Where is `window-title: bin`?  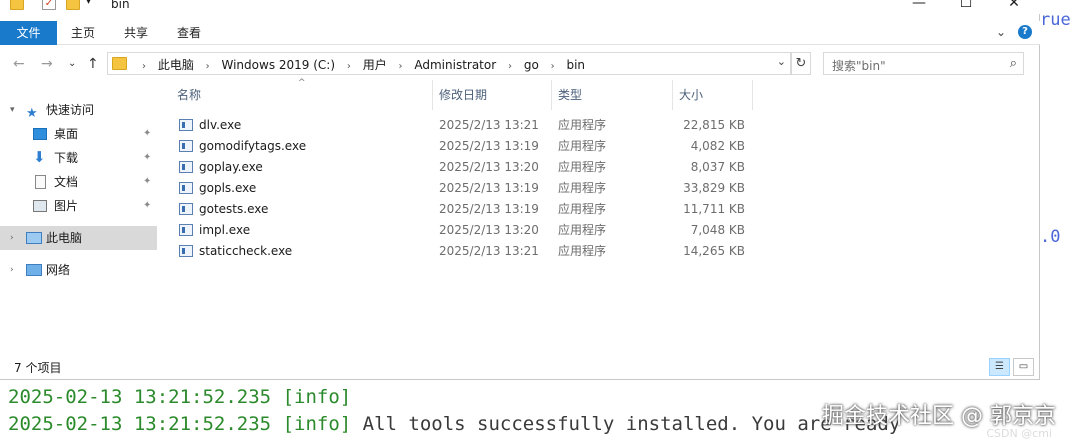 window-title: bin is located at coordinates (120, 5).